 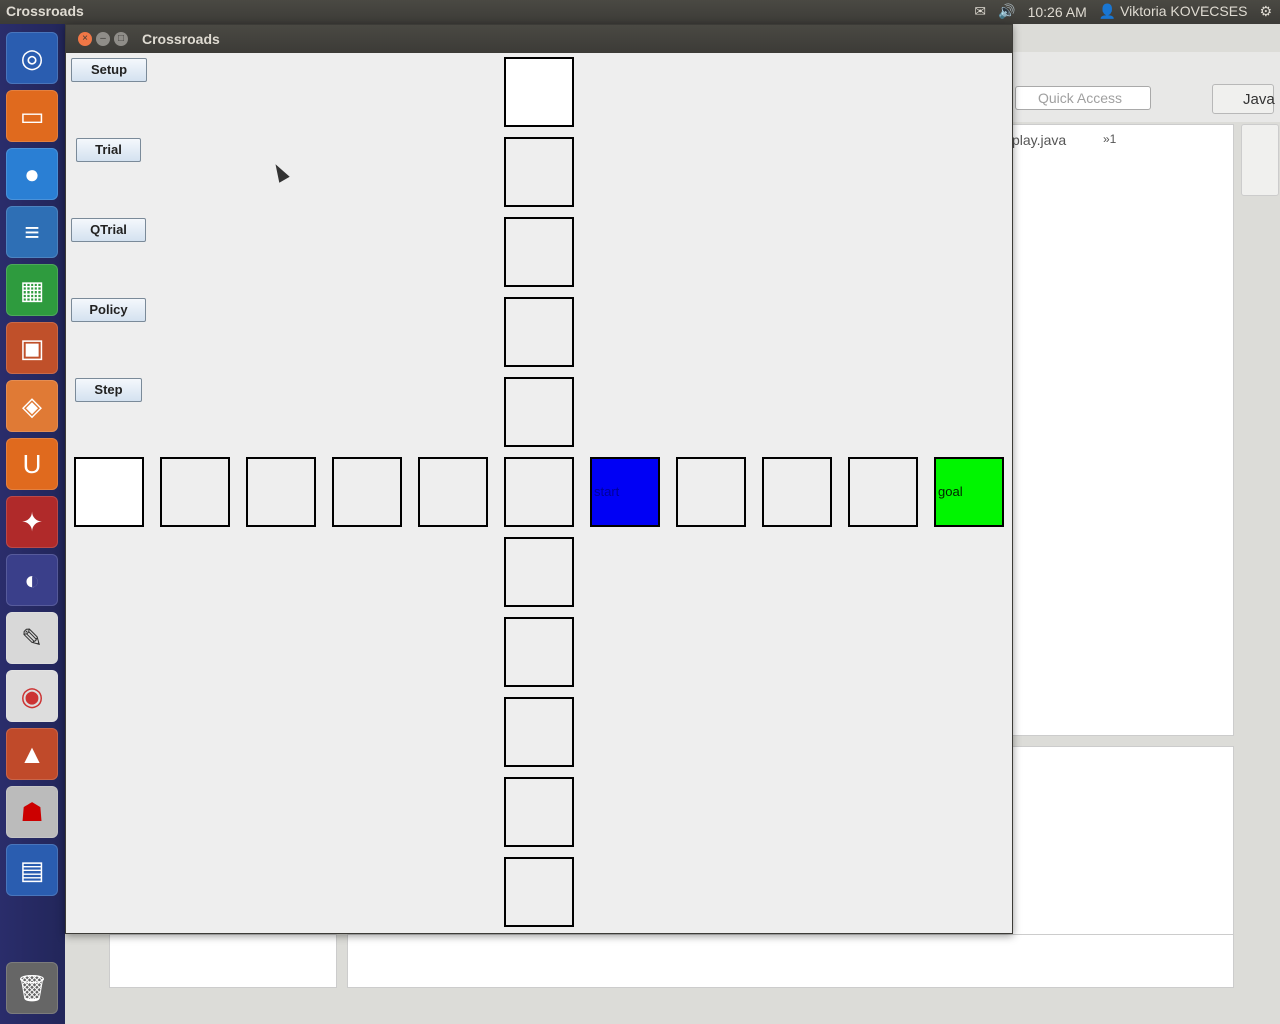 I want to click on active-app-title: Crossroads, so click(x=45, y=11).